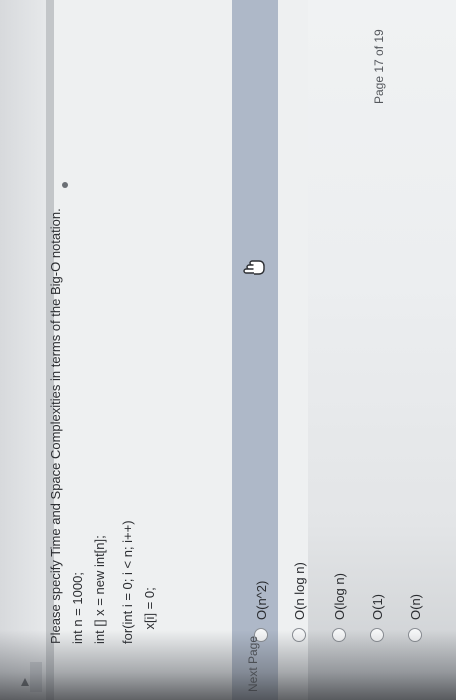 The image size is (456, 700). I want to click on answer-option: O(n), so click(415, 618).